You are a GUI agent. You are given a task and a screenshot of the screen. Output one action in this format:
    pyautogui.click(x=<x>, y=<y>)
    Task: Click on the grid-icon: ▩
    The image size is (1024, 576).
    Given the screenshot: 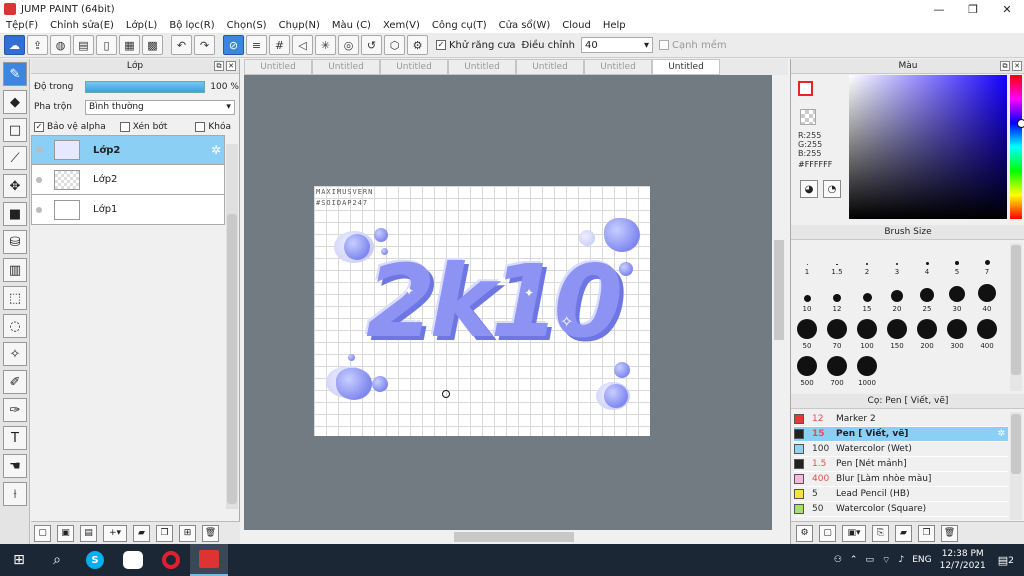 What is the action you would take?
    pyautogui.click(x=152, y=45)
    